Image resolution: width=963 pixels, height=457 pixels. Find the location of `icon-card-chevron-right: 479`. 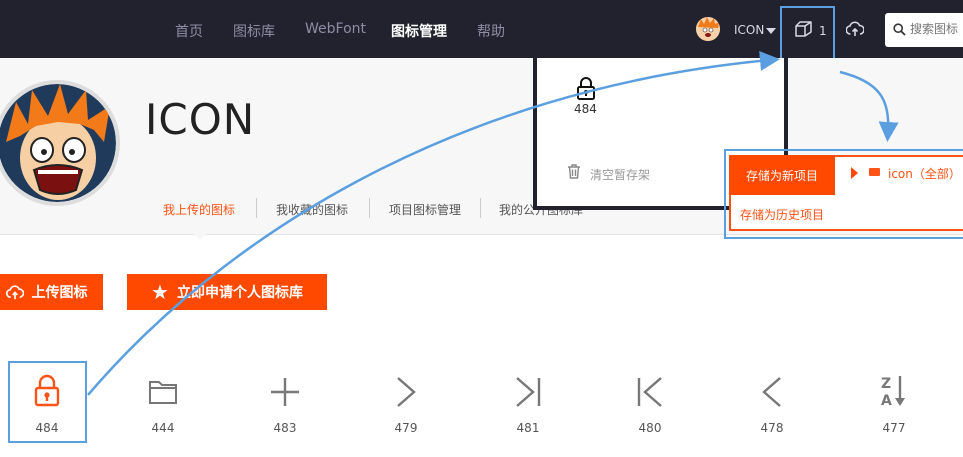

icon-card-chevron-right: 479 is located at coordinates (406, 402).